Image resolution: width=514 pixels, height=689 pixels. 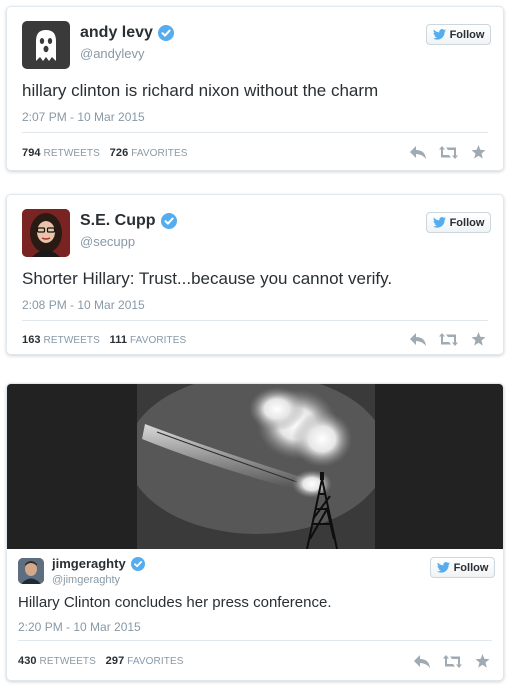 I want to click on tweet-stats: 163 RETWEETS 111 FAVORITES, so click(x=104, y=340).